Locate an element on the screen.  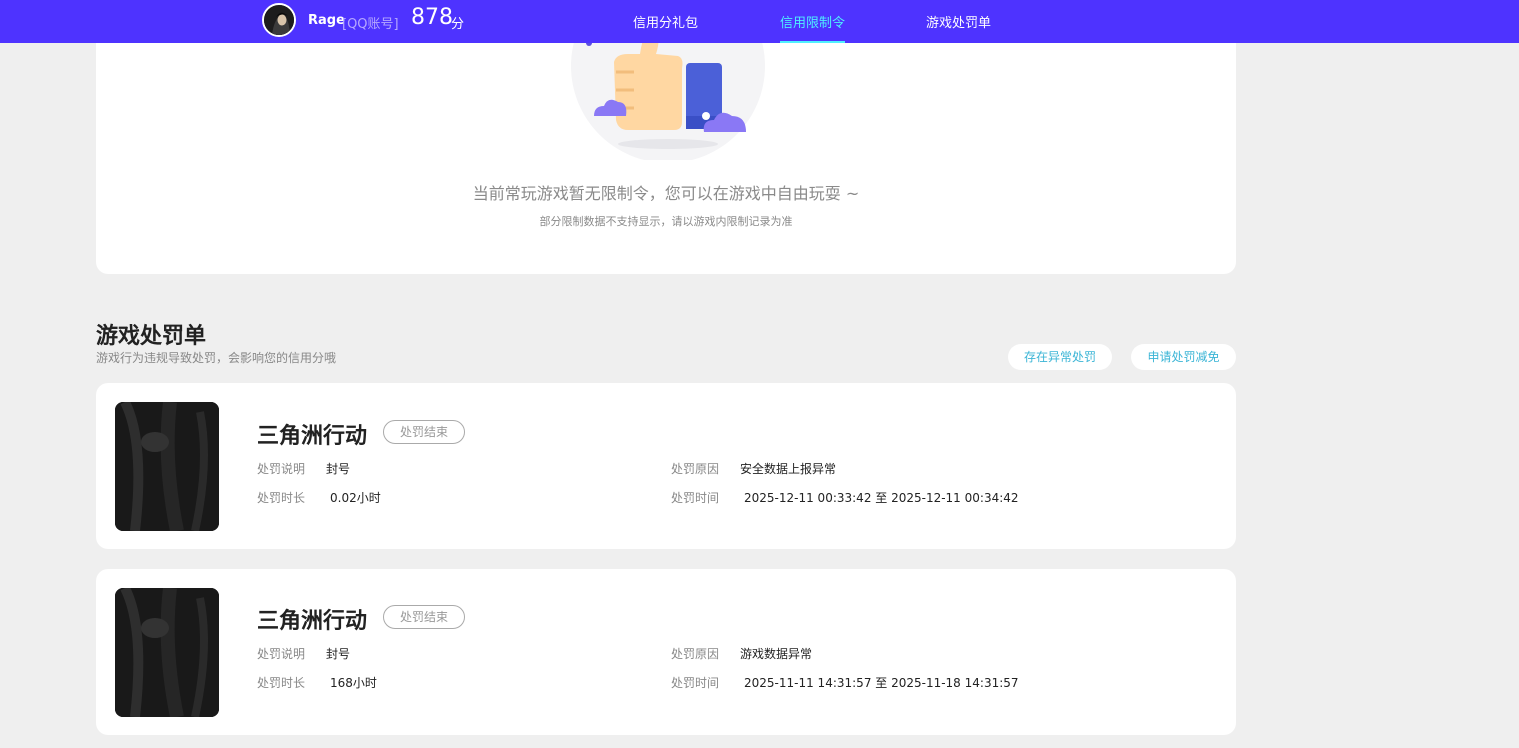
tab-credit-restriction: 信用限制令 is located at coordinates (813, 27).